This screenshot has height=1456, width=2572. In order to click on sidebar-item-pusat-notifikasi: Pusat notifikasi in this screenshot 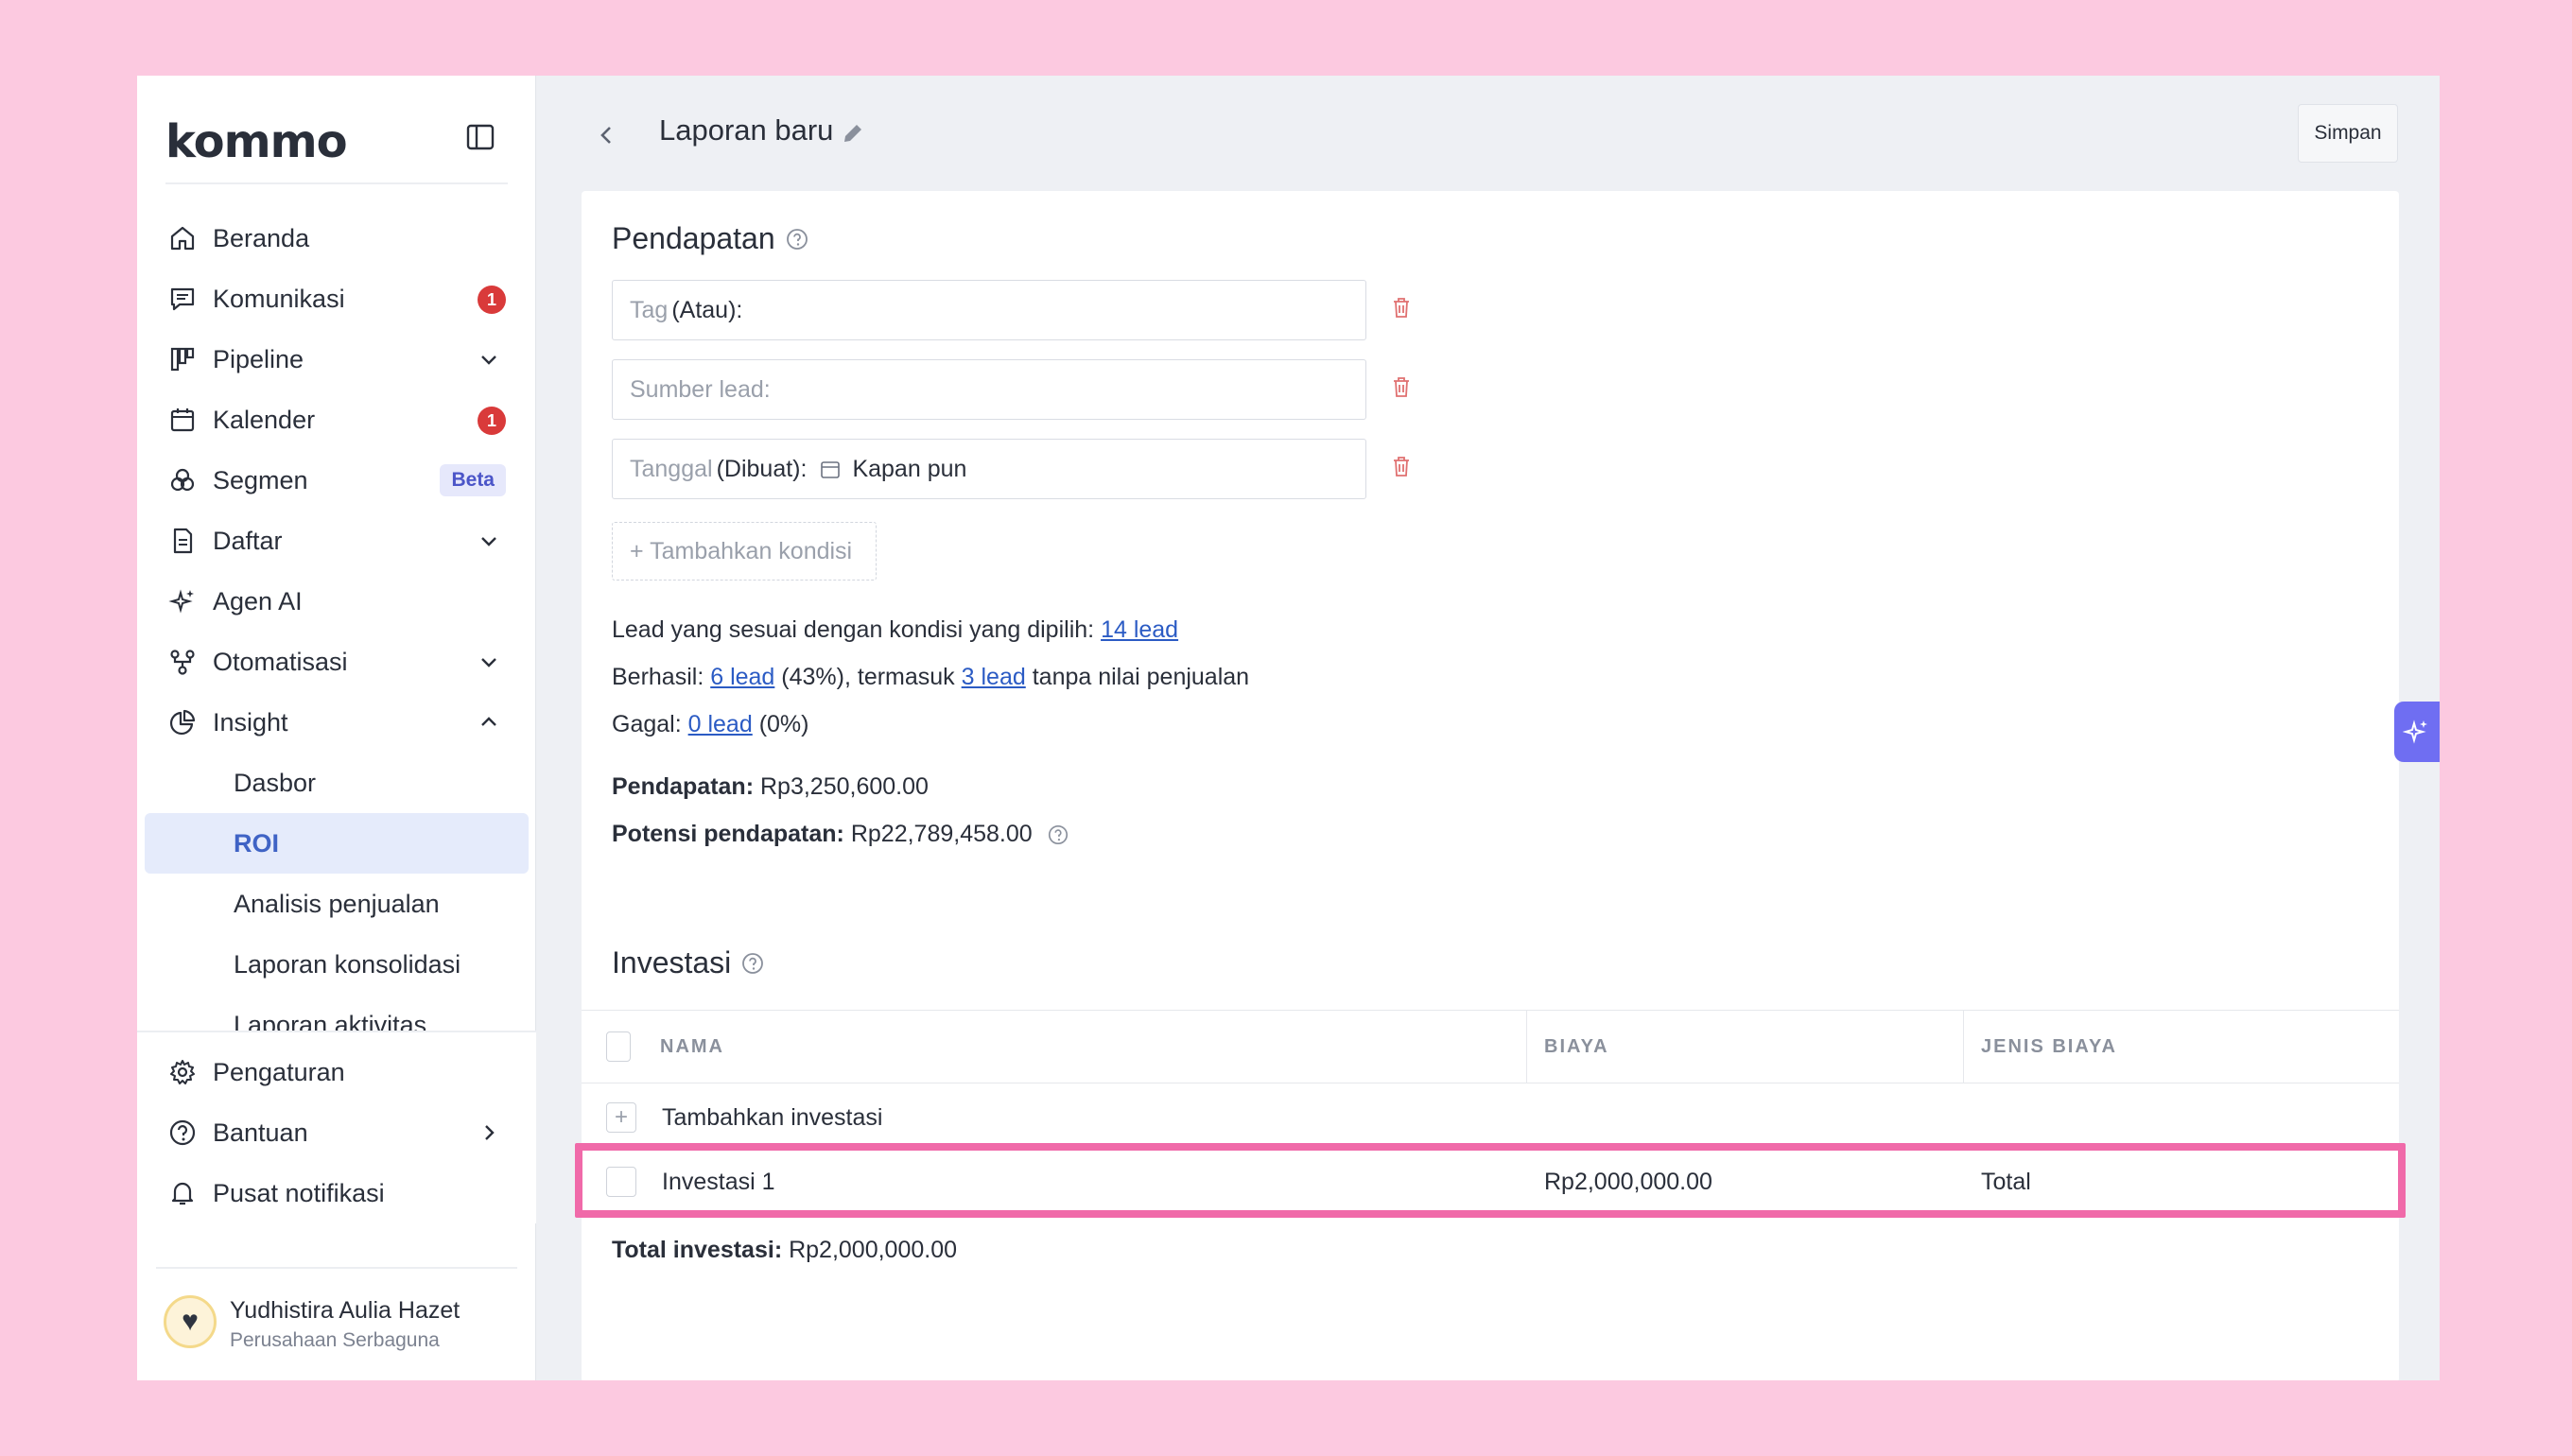, I will do `click(336, 1193)`.